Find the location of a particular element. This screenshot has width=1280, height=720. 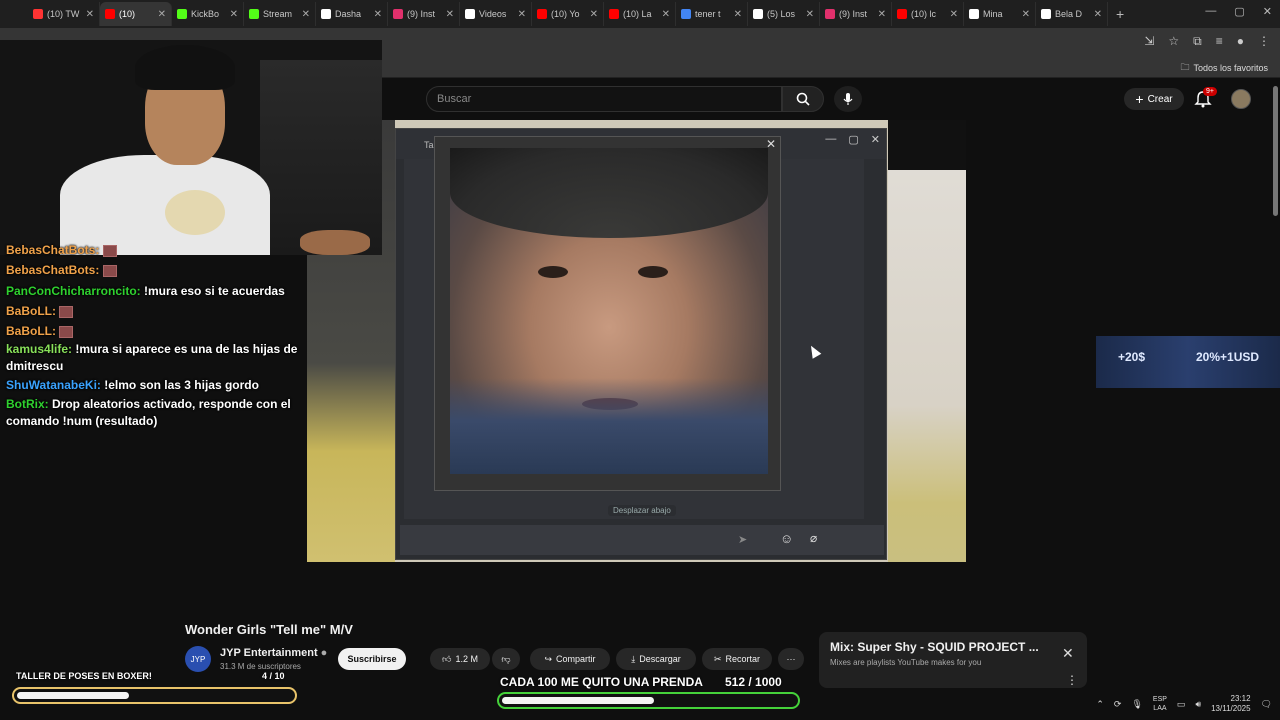

profile-icon: ● is located at coordinates (1240, 41).